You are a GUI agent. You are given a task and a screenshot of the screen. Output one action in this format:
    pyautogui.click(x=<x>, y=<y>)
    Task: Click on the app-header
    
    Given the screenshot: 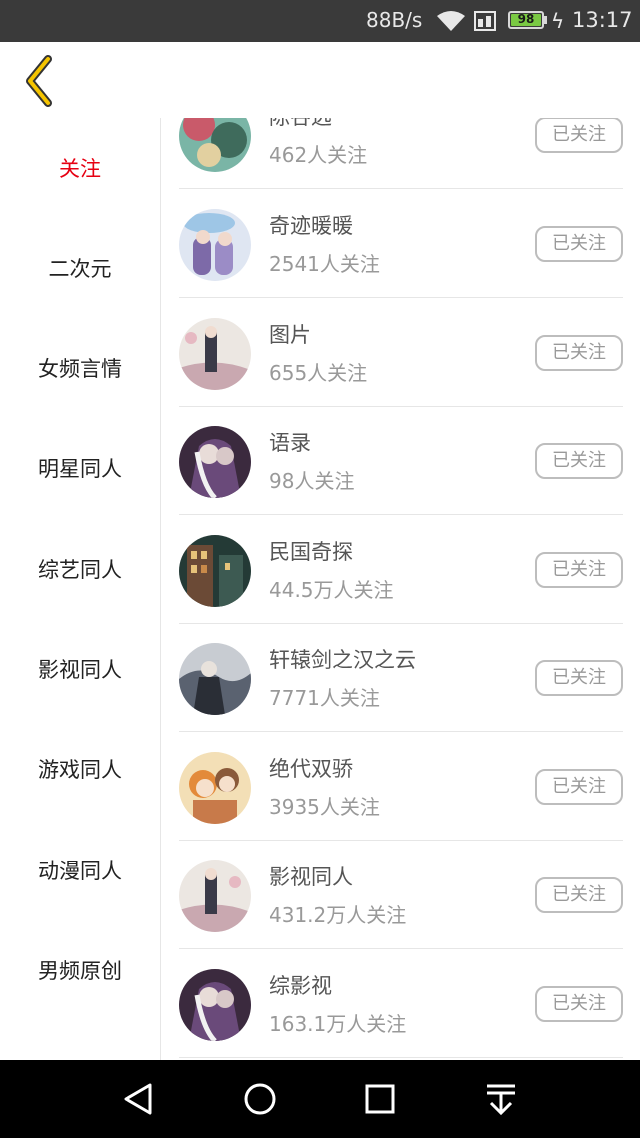 What is the action you would take?
    pyautogui.click(x=320, y=80)
    